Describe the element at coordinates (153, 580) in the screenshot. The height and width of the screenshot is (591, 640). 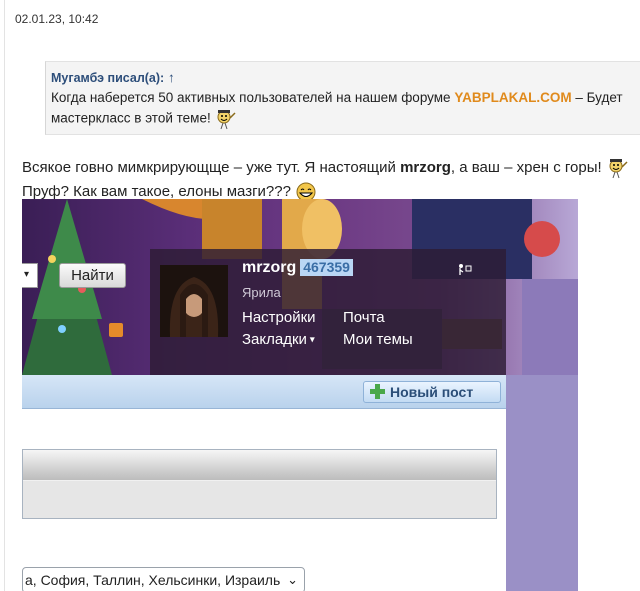
I see `city-select-value: а, София, Таллин, Хельсинки, Израиль` at that location.